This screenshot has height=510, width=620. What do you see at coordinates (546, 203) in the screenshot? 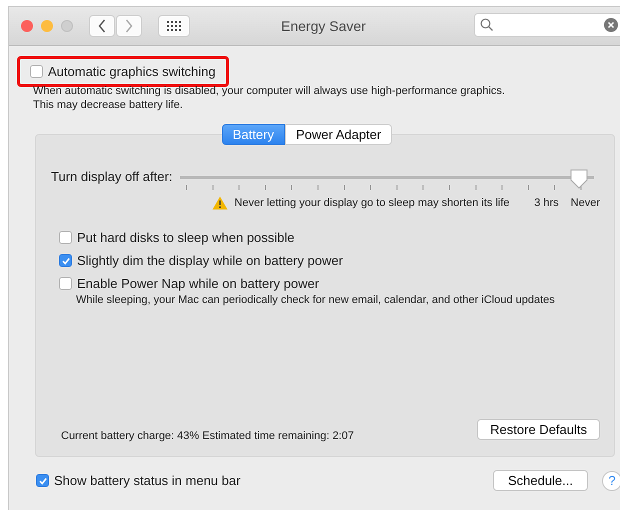
I see `tick-label: 3 hrs` at bounding box center [546, 203].